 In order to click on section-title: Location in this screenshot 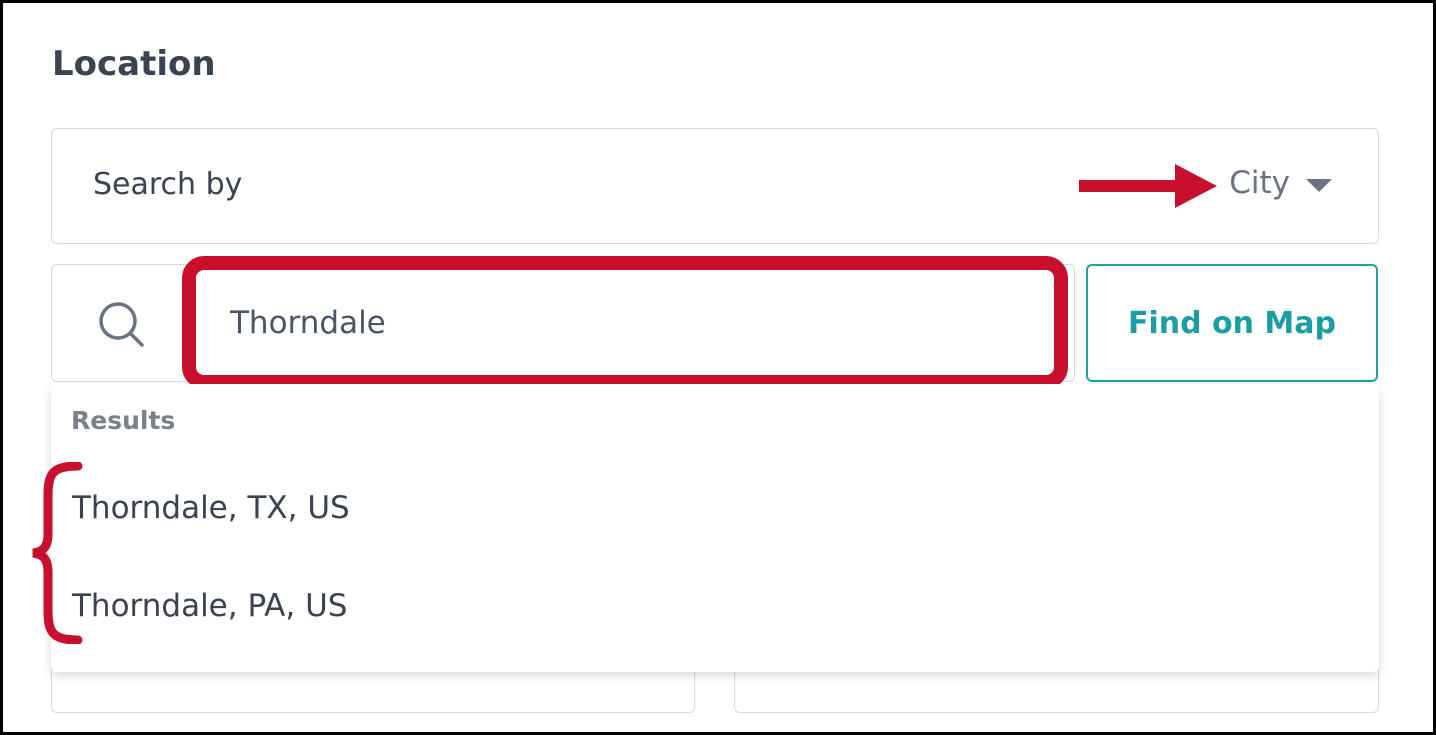, I will do `click(134, 64)`.